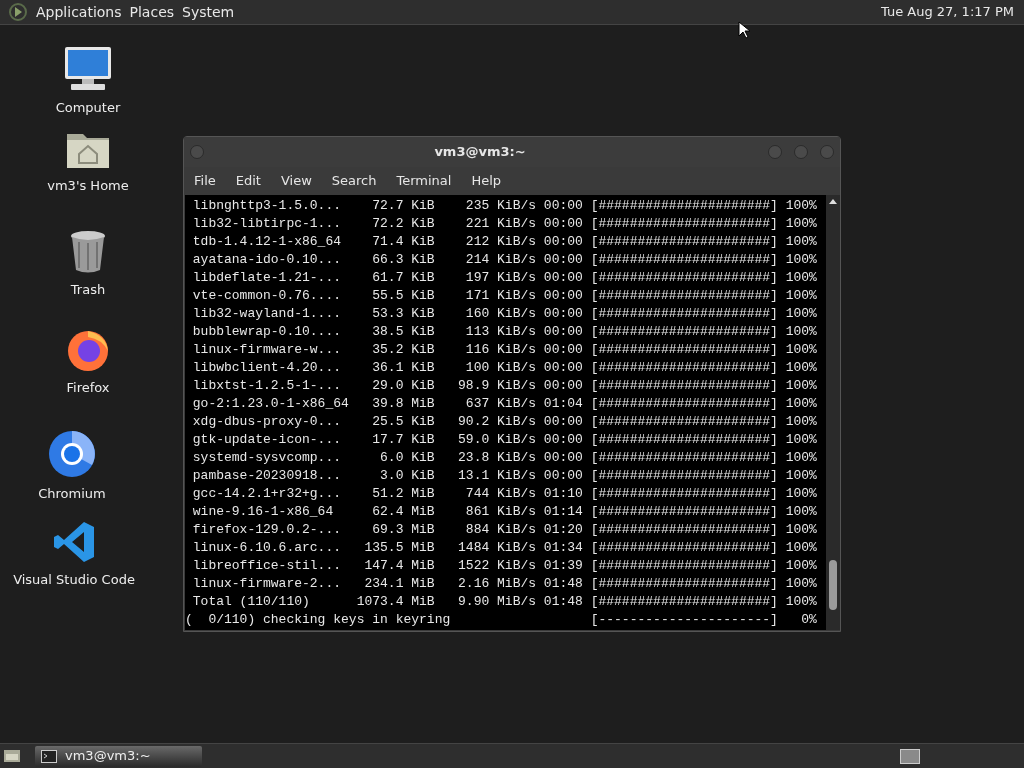 The width and height of the screenshot is (1024, 768). I want to click on mouse-pointer-icon, so click(744, 30).